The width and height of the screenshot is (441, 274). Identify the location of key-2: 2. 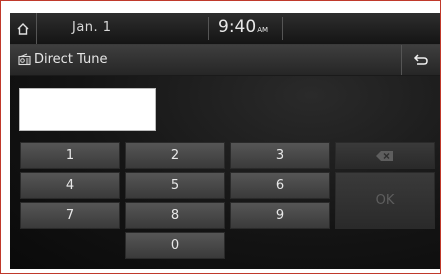
(175, 155).